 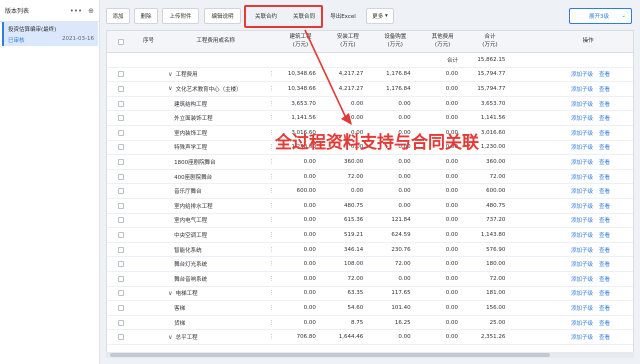 I want to click on table-row: 1800座剧院舞台 ⋮ 0.00 360.00 0.00 0.00 360.00 添加子级 查看, so click(x=370, y=162).